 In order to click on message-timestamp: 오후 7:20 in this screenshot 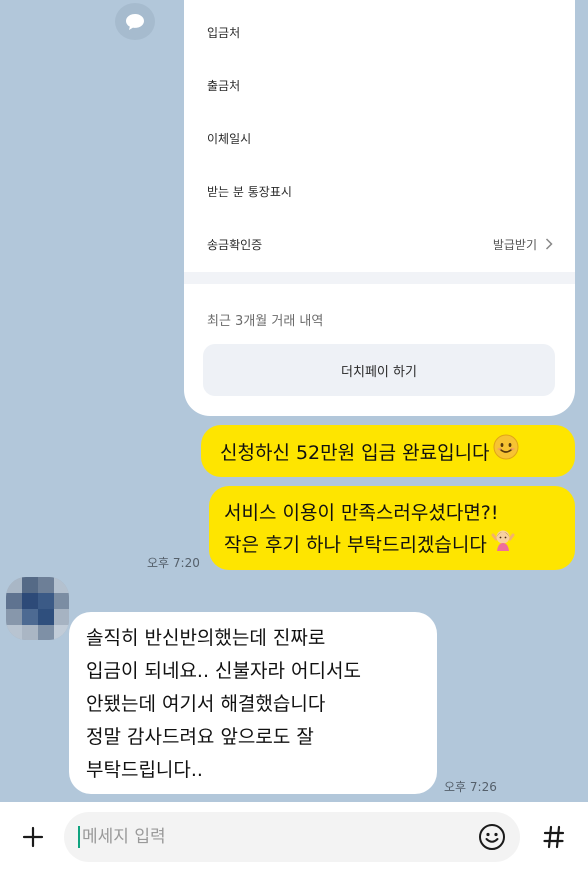, I will do `click(173, 563)`.